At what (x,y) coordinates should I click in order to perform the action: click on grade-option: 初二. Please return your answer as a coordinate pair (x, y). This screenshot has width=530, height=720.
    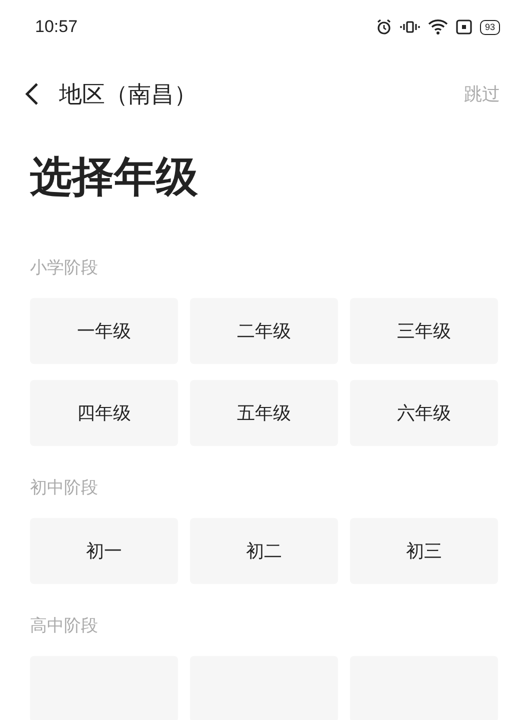
    Looking at the image, I should click on (264, 551).